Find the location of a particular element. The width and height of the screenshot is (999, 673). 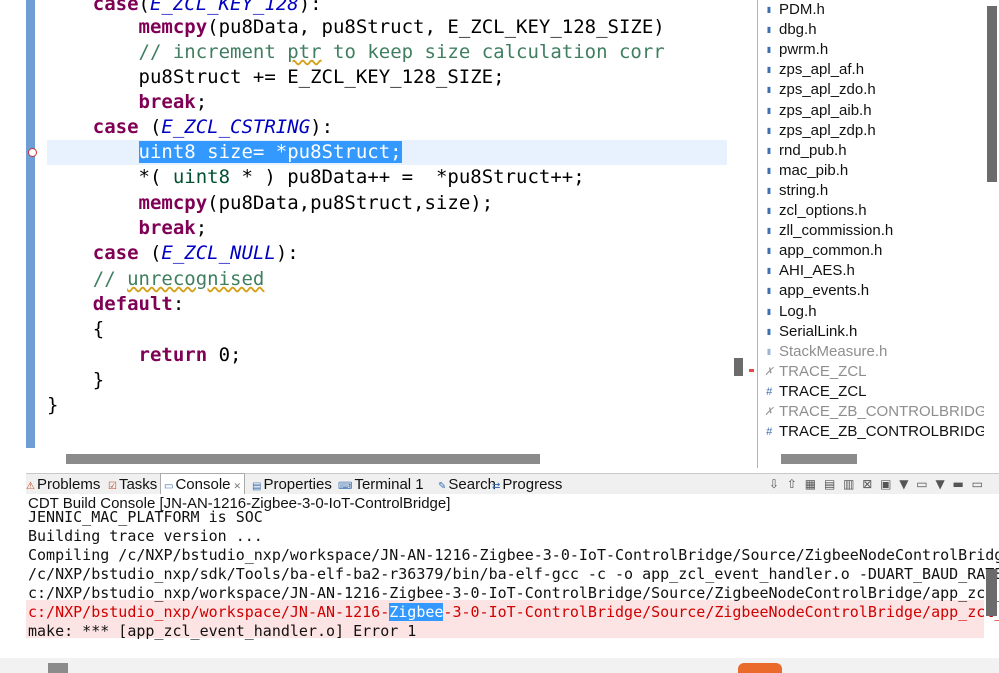

overview-ruler-marker is located at coordinates (751, 370).